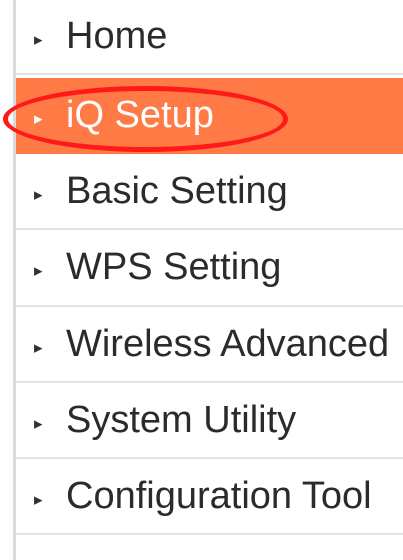 This screenshot has width=403, height=560. I want to click on menu-item-iq-setup: ▸ iQ Setup, so click(209, 116).